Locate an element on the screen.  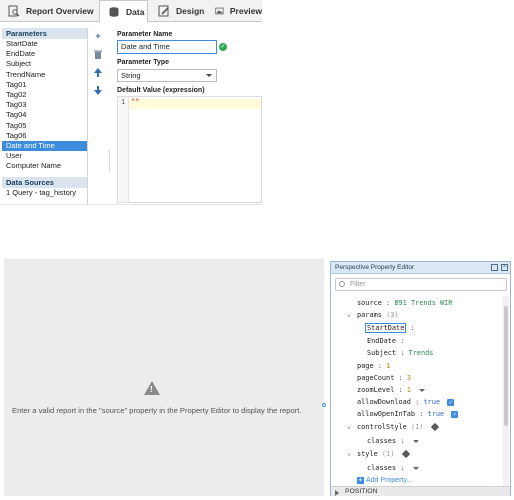
tab-data: Data is located at coordinates (123, 11).